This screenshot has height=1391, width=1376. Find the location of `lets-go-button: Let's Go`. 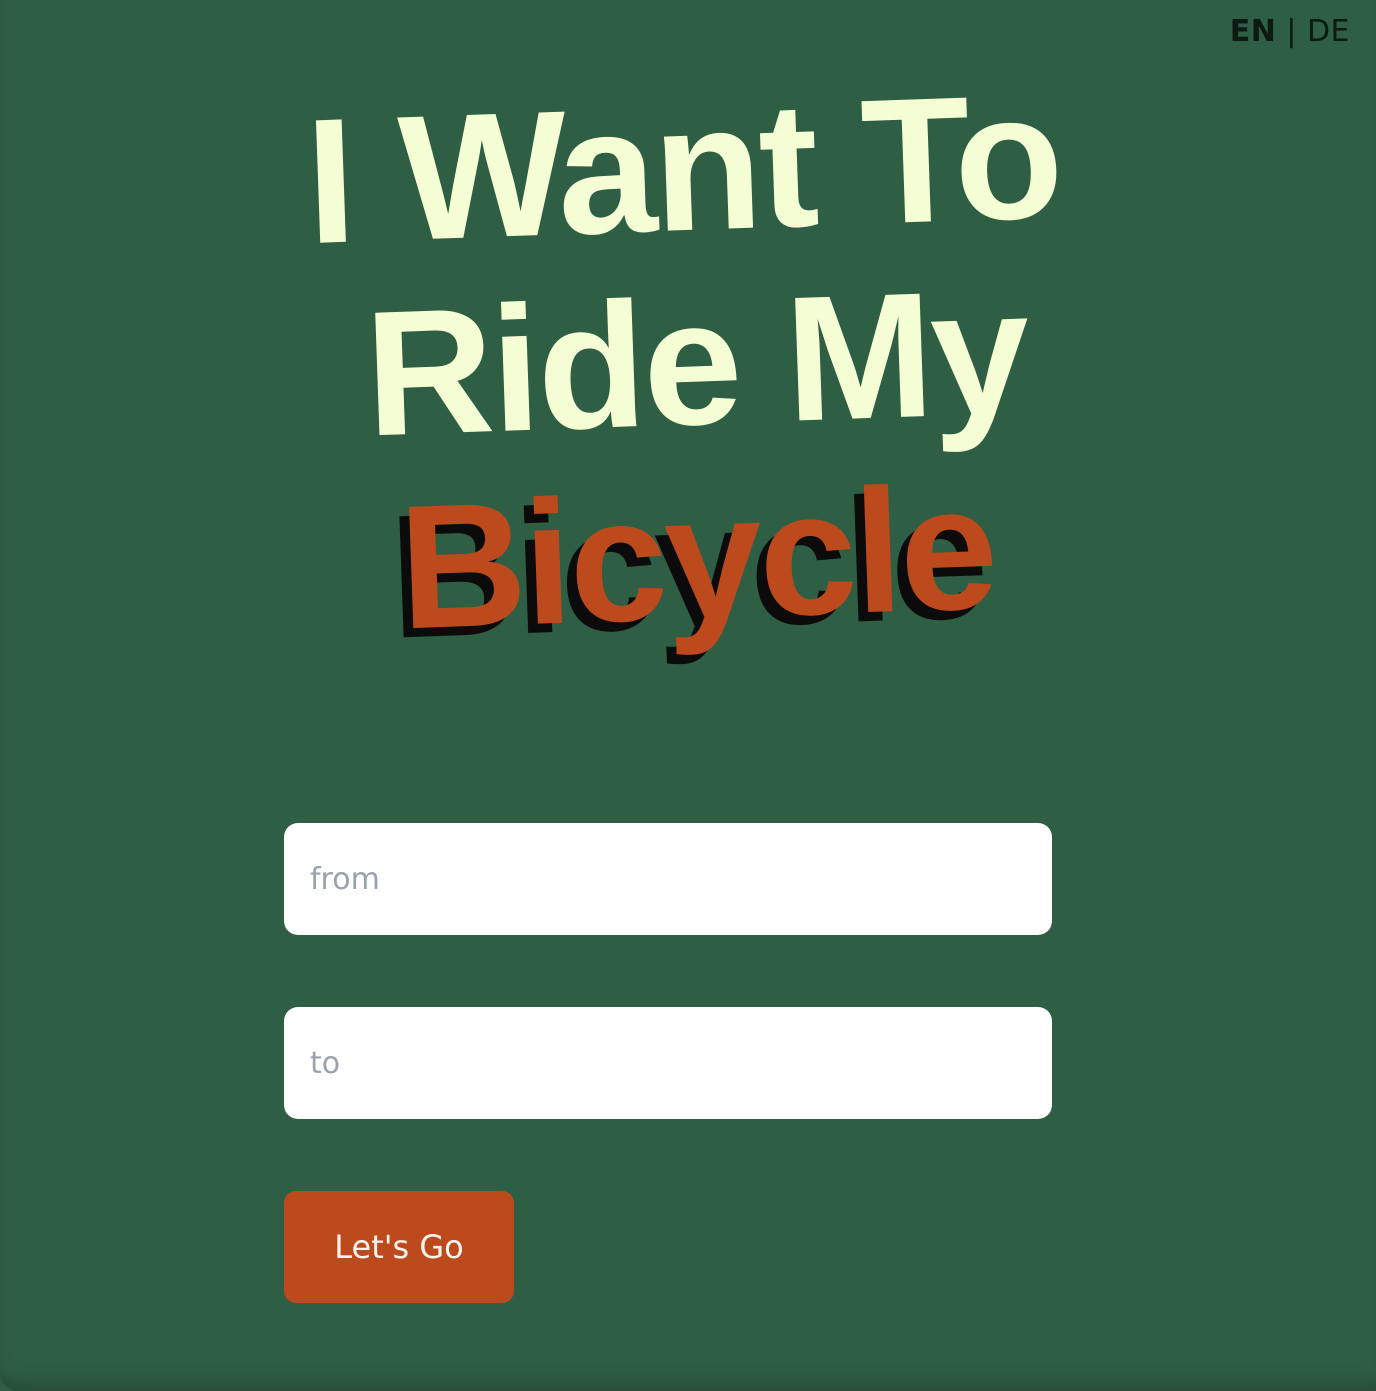

lets-go-button: Let's Go is located at coordinates (399, 1247).